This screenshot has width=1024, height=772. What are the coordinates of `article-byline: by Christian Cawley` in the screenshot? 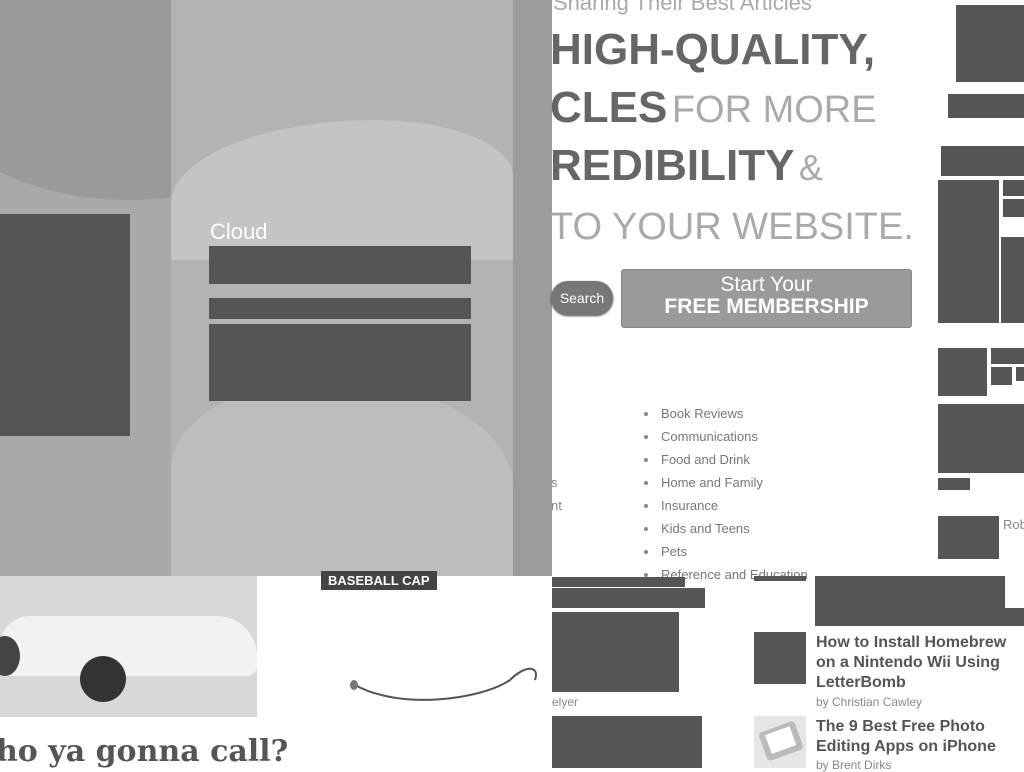 It's located at (869, 702).